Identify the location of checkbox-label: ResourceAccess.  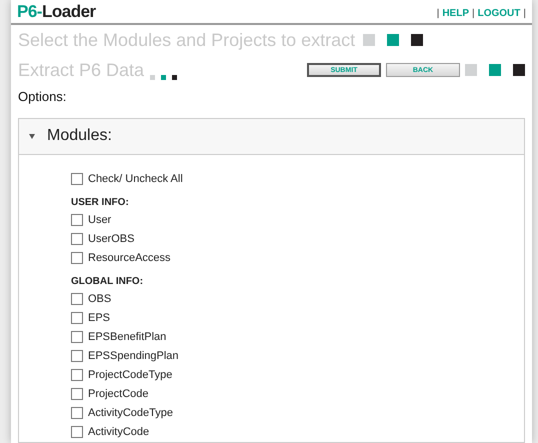
(129, 258).